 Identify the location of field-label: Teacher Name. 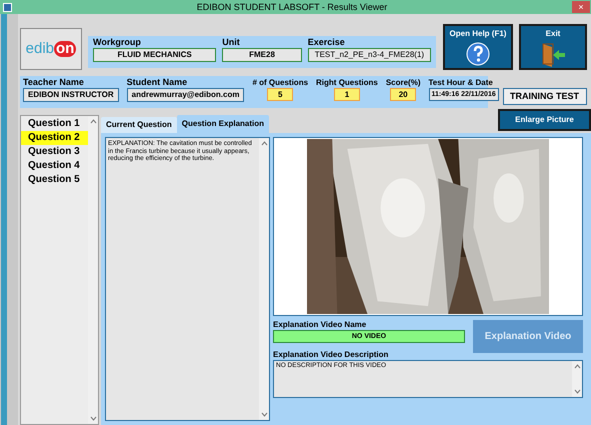
(54, 82).